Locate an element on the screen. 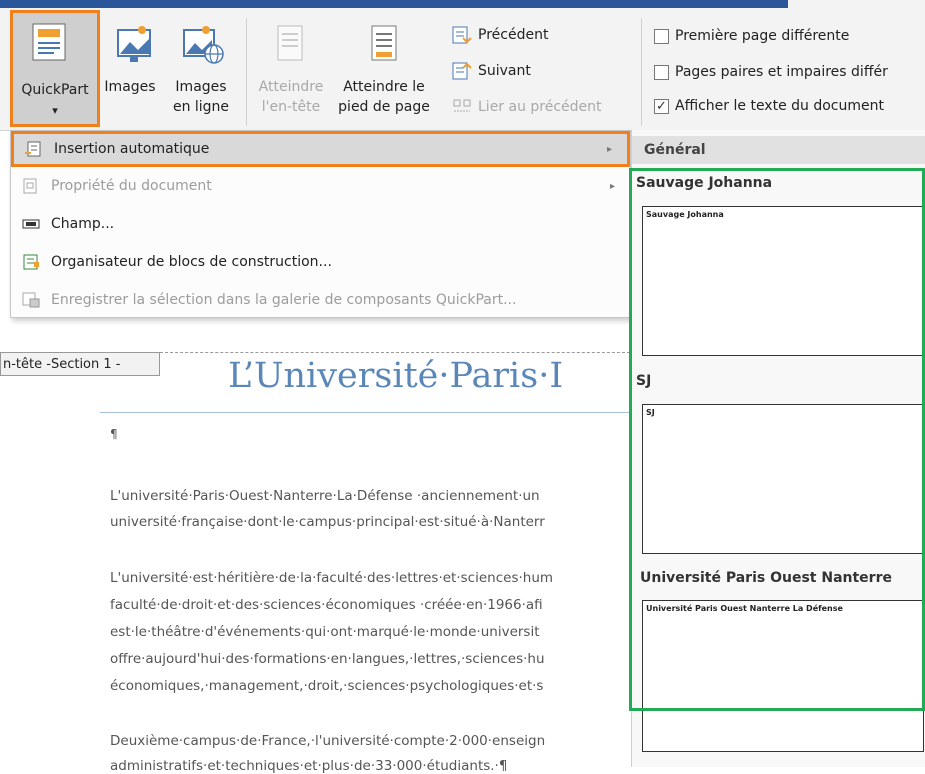 The height and width of the screenshot is (774, 925). option-show-text: ✓ Afficher le texte du document is located at coordinates (769, 106).